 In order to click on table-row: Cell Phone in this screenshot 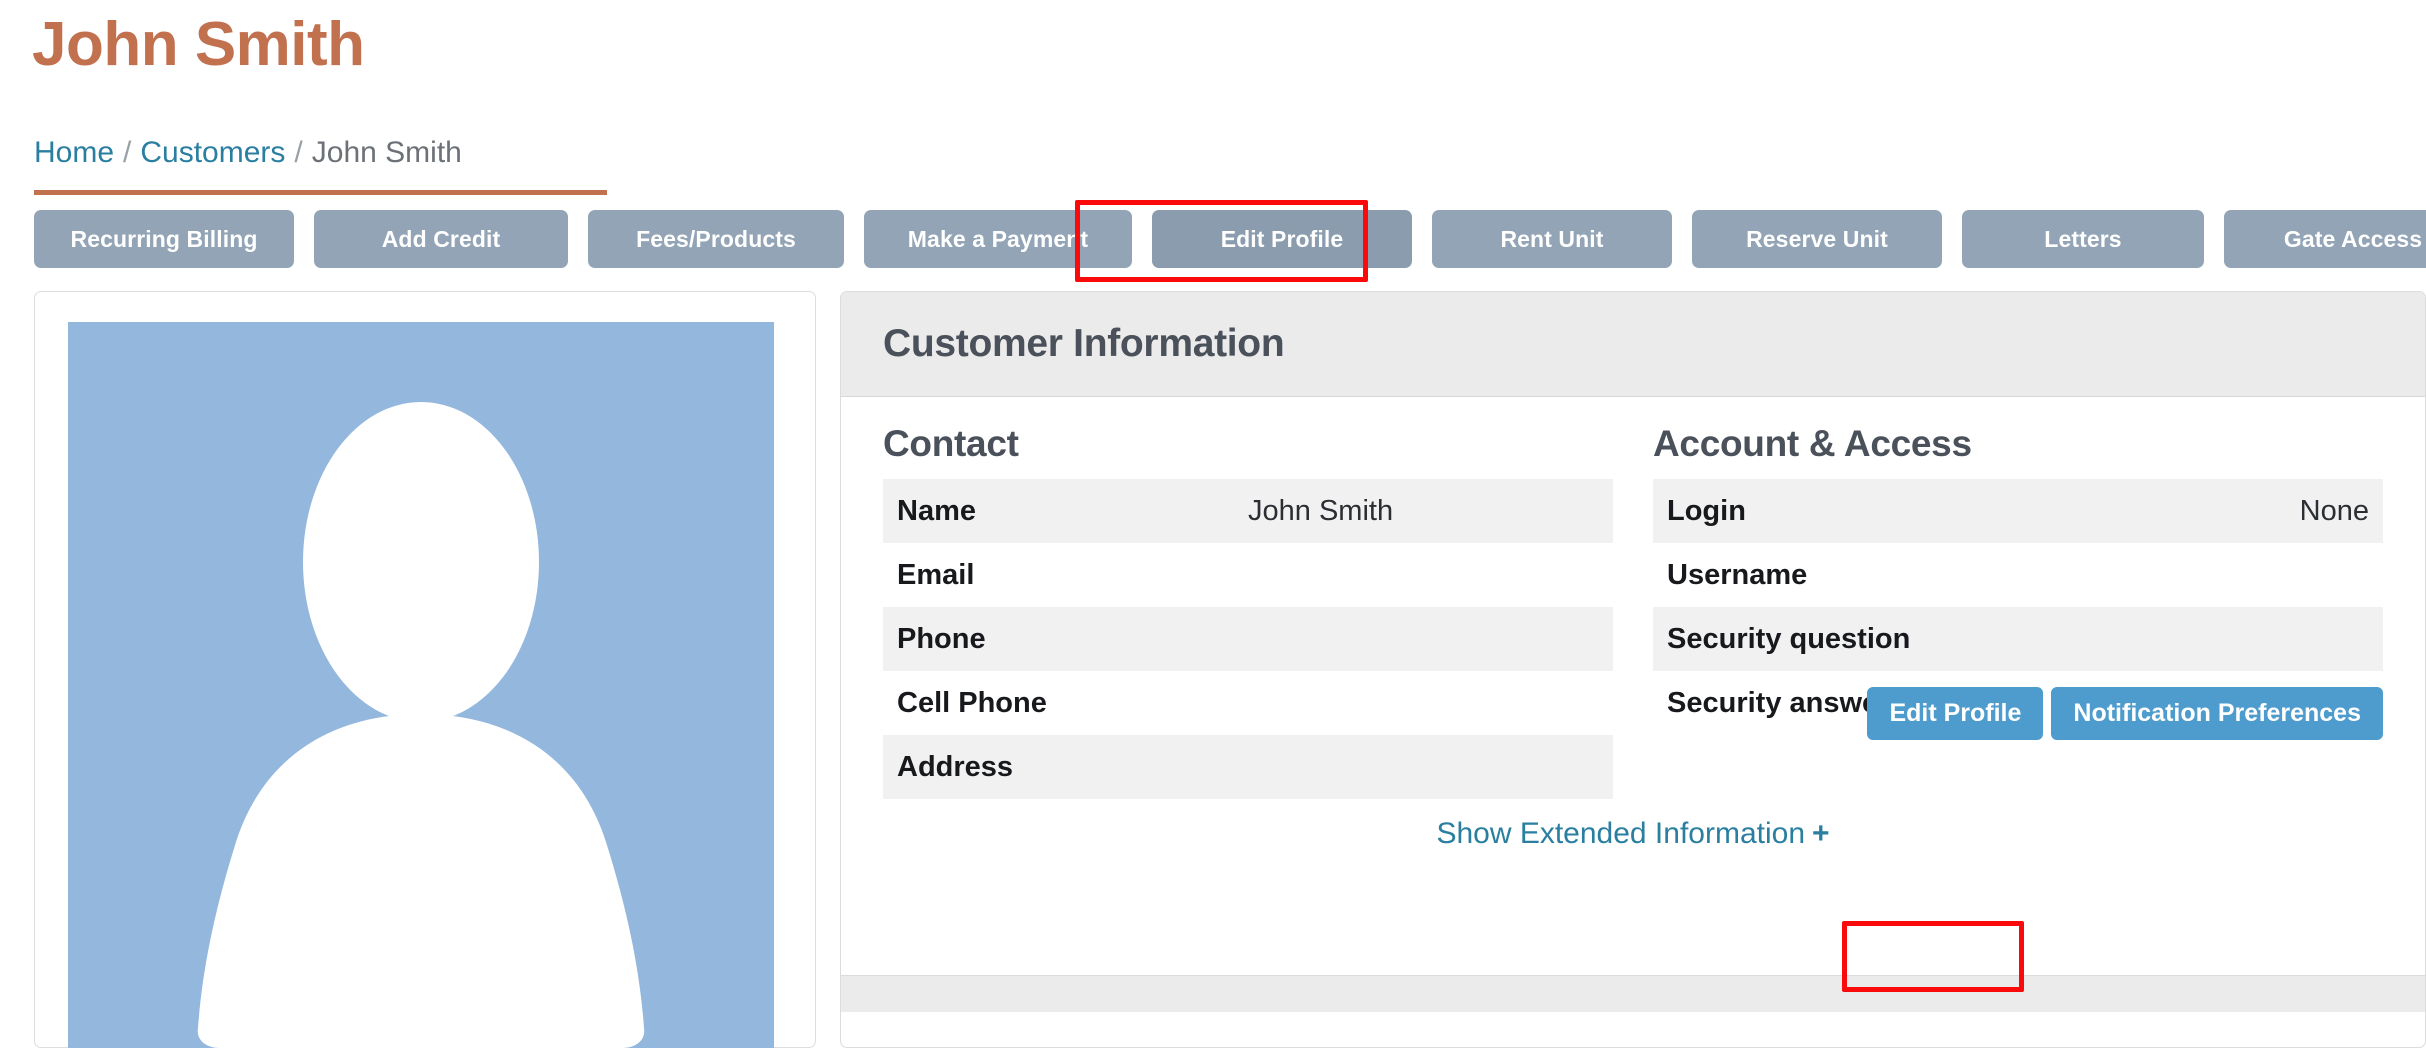, I will do `click(1248, 703)`.